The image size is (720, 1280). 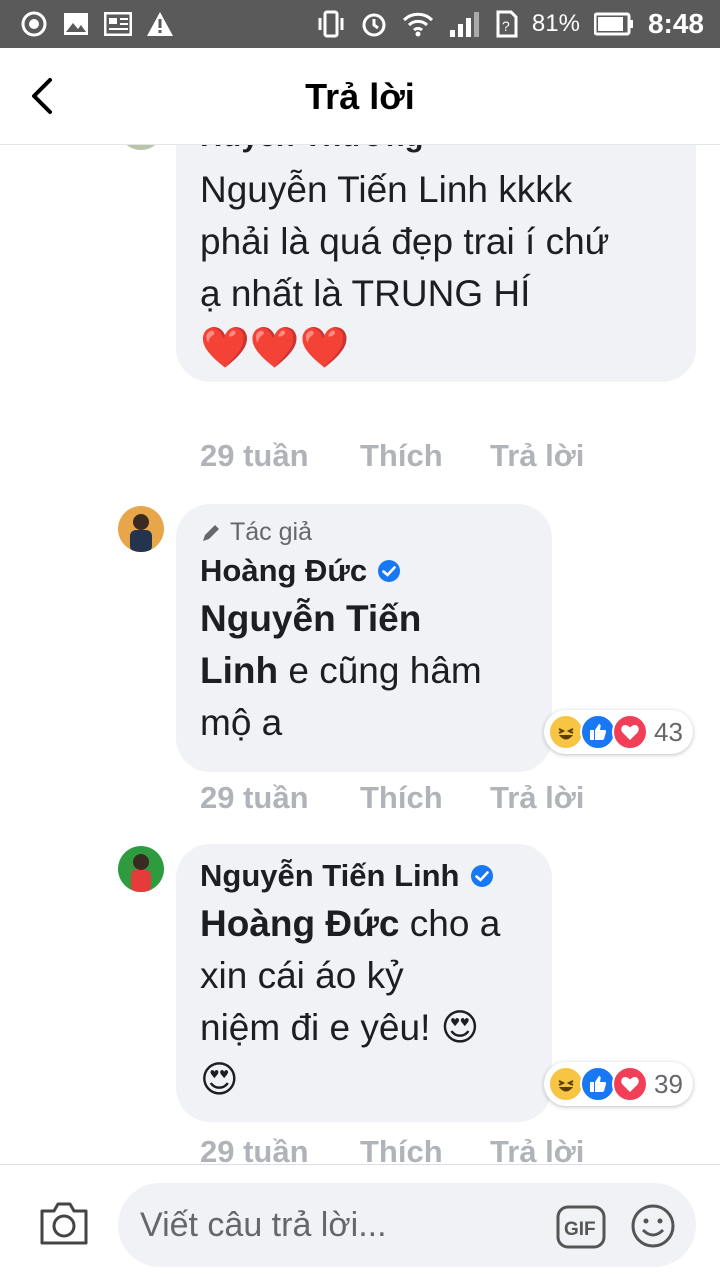 What do you see at coordinates (310, 618) in the screenshot?
I see `mention-link: Nguyễn Tiến` at bounding box center [310, 618].